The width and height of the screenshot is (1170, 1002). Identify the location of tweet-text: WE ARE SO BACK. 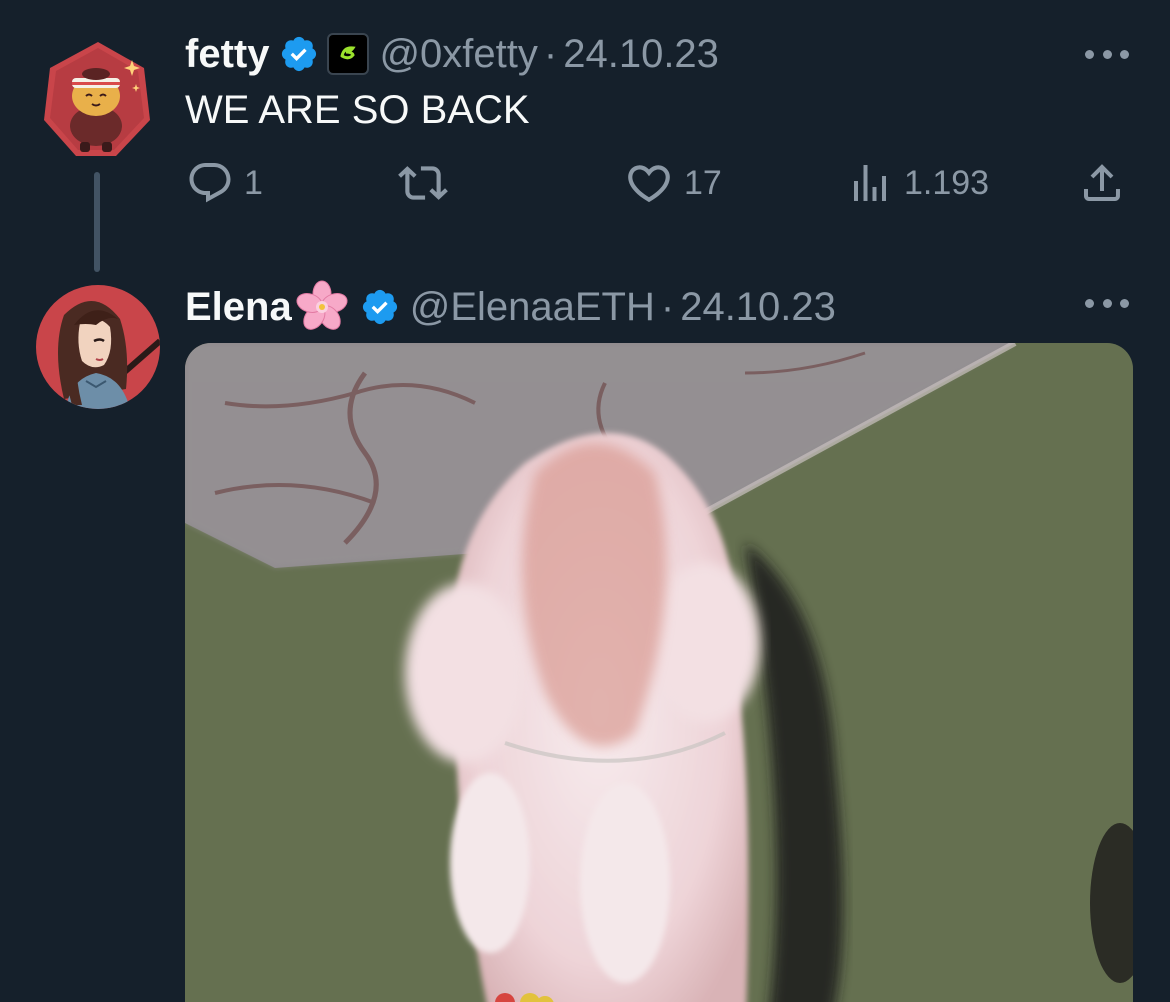
(357, 110).